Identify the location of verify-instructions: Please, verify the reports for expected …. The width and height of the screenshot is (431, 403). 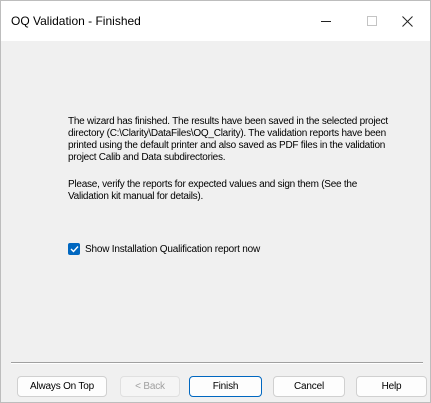
(213, 190).